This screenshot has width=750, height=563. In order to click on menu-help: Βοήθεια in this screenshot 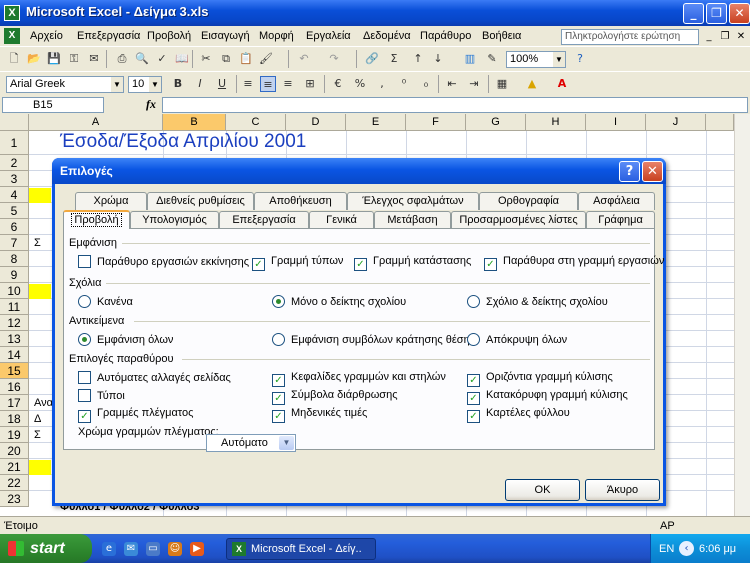, I will do `click(501, 36)`.